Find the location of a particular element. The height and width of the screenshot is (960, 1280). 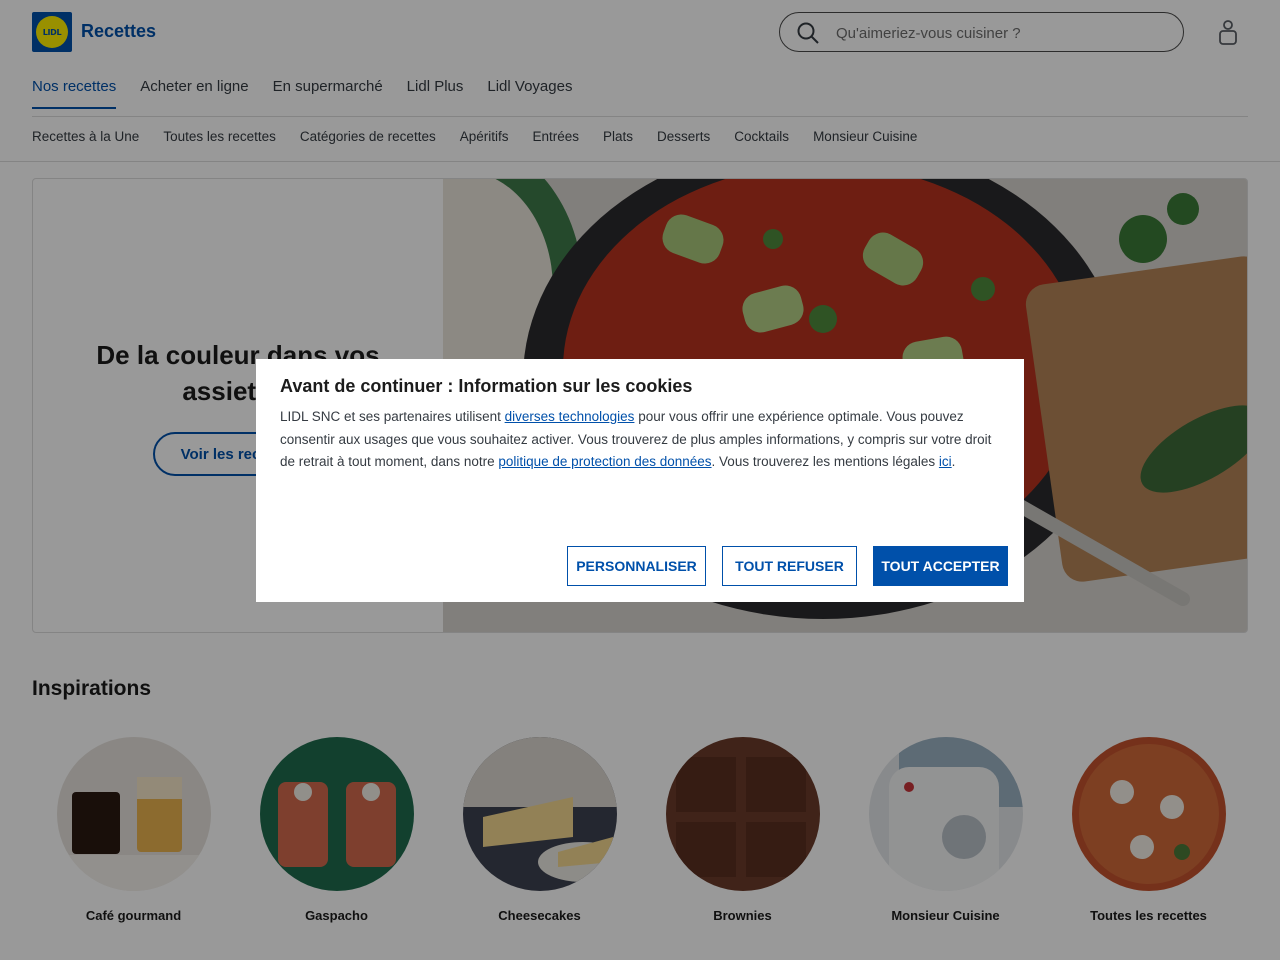

cookie-link-diverses-technologies: diverses technologies is located at coordinates (570, 416).